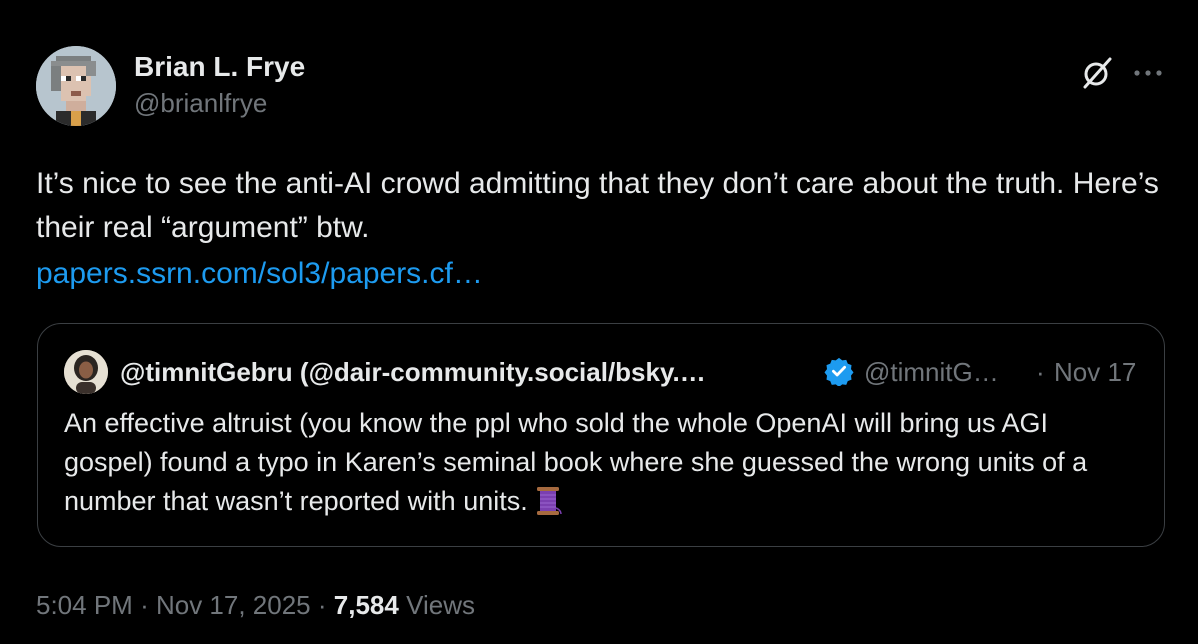 This screenshot has height=644, width=1198. I want to click on author-name: Brian L. Frye, so click(219, 67).